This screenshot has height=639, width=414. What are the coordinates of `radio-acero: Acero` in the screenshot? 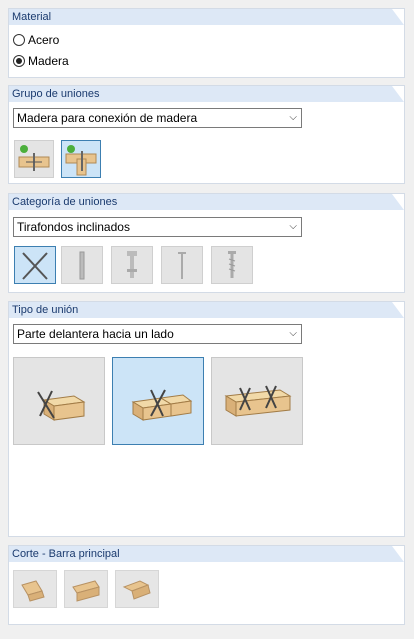 It's located at (36, 40).